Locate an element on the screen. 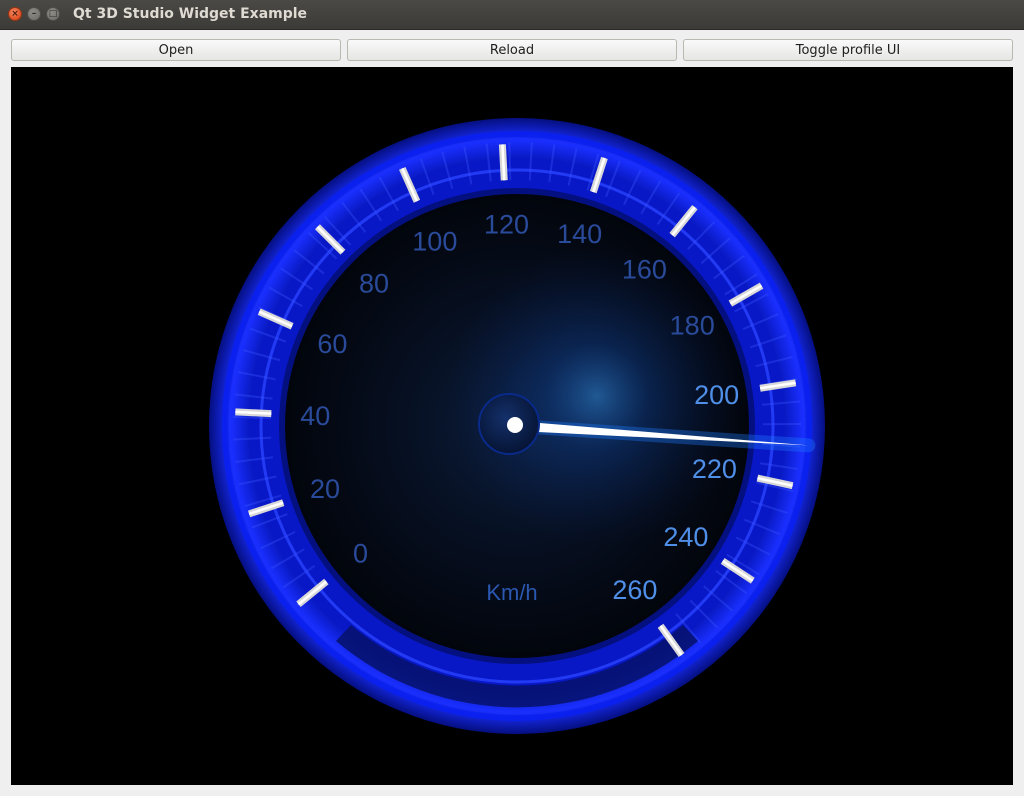  unit-label: Km/h is located at coordinates (511, 592).